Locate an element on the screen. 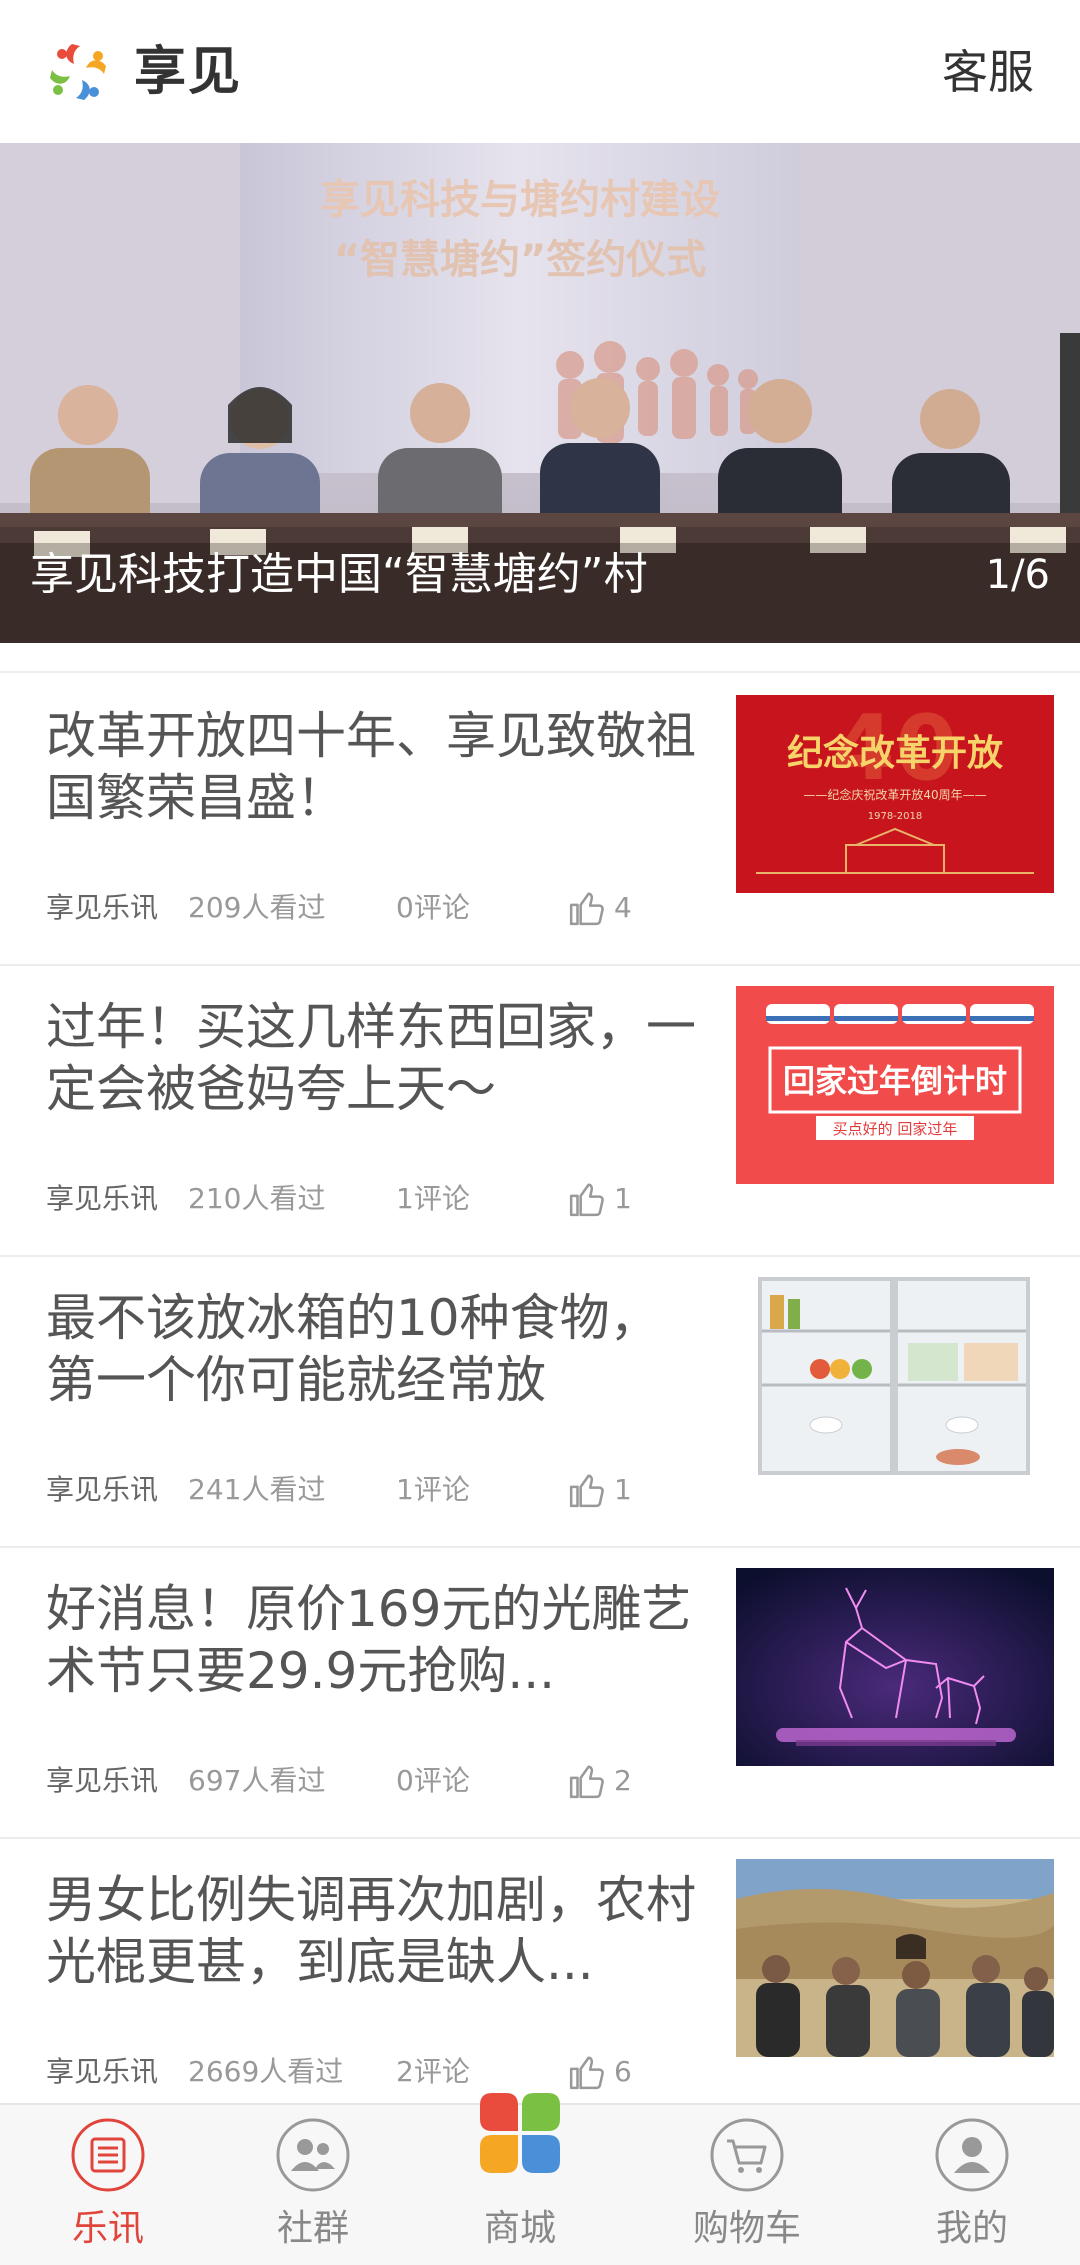 The height and width of the screenshot is (2265, 1080). tab-cart: 购物车 is located at coordinates (747, 2185).